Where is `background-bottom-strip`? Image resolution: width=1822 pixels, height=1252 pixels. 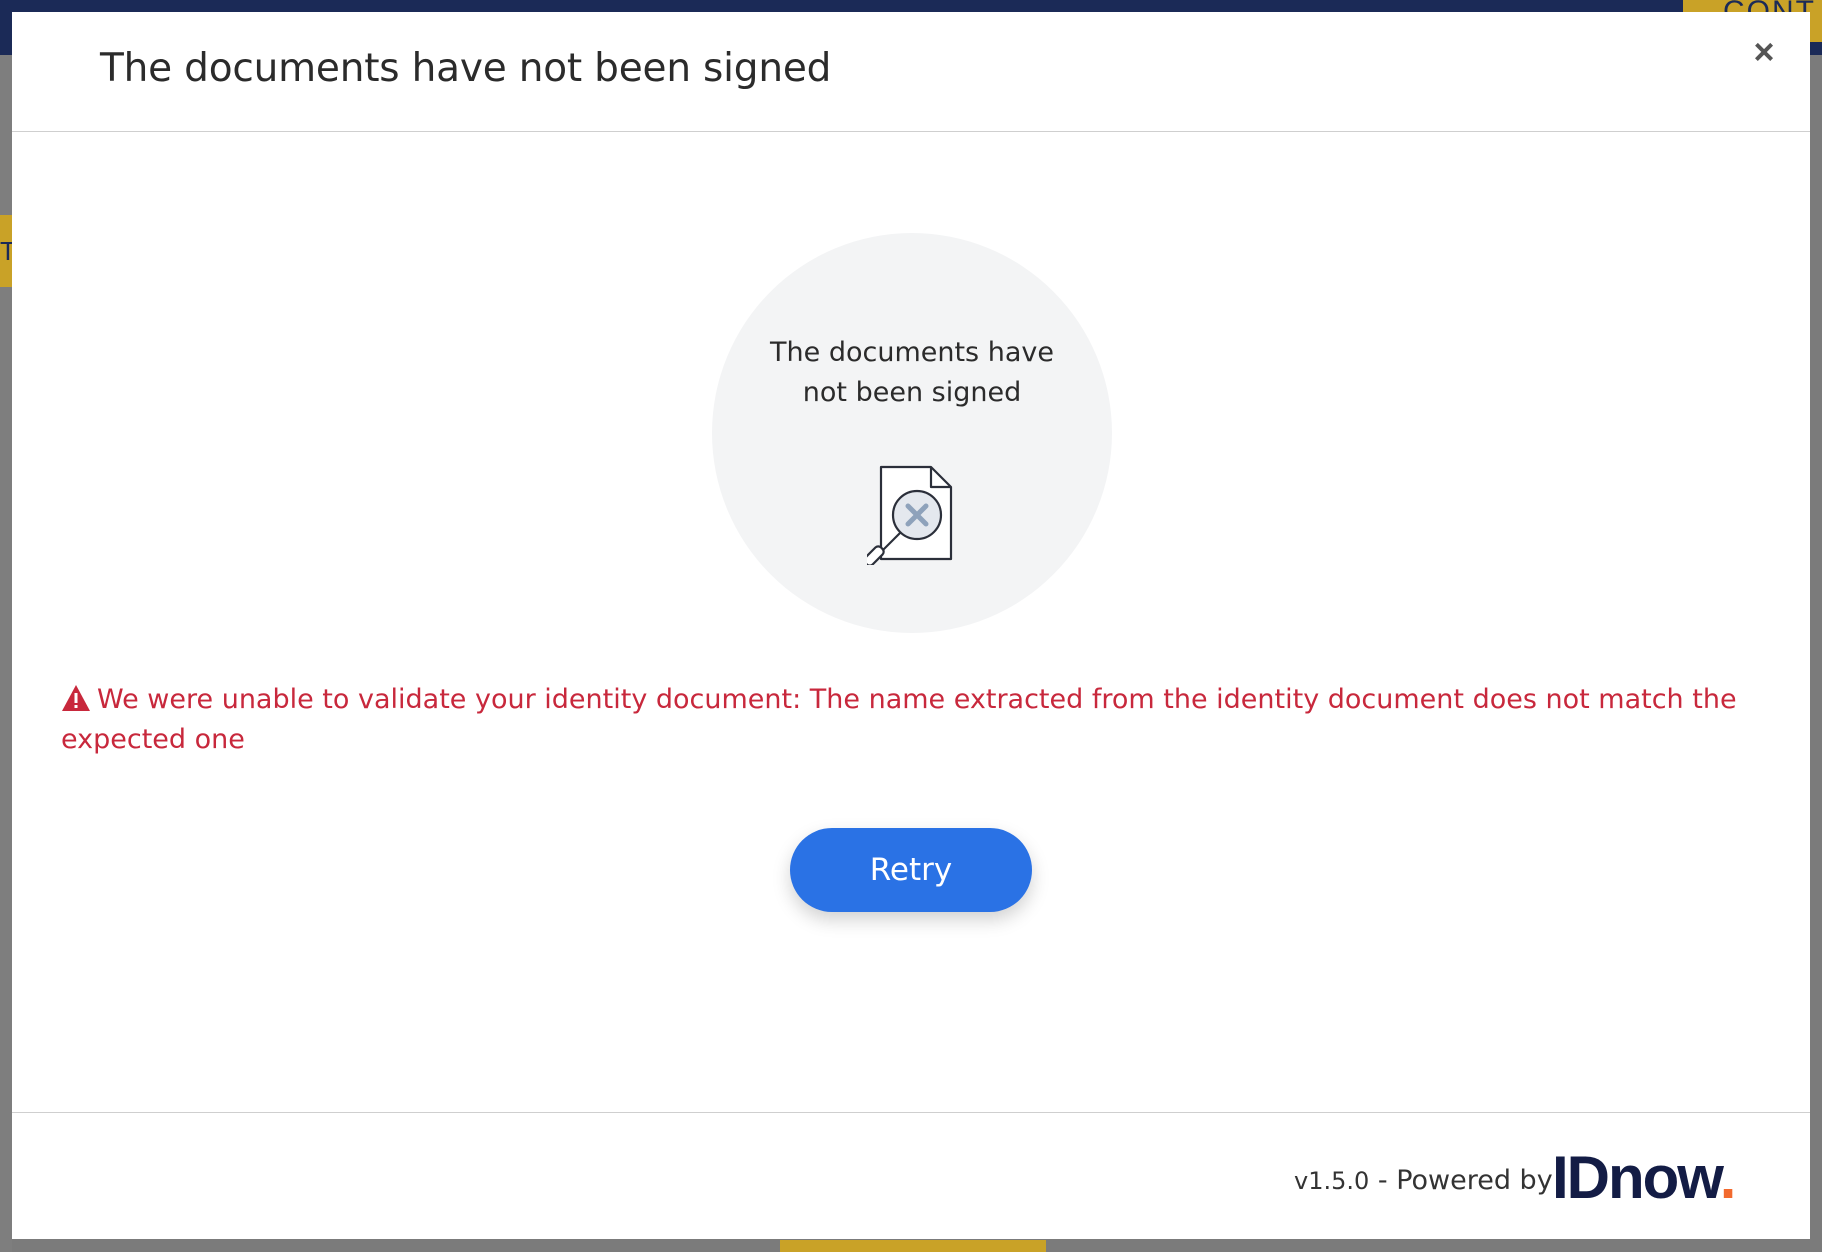 background-bottom-strip is located at coordinates (913, 1246).